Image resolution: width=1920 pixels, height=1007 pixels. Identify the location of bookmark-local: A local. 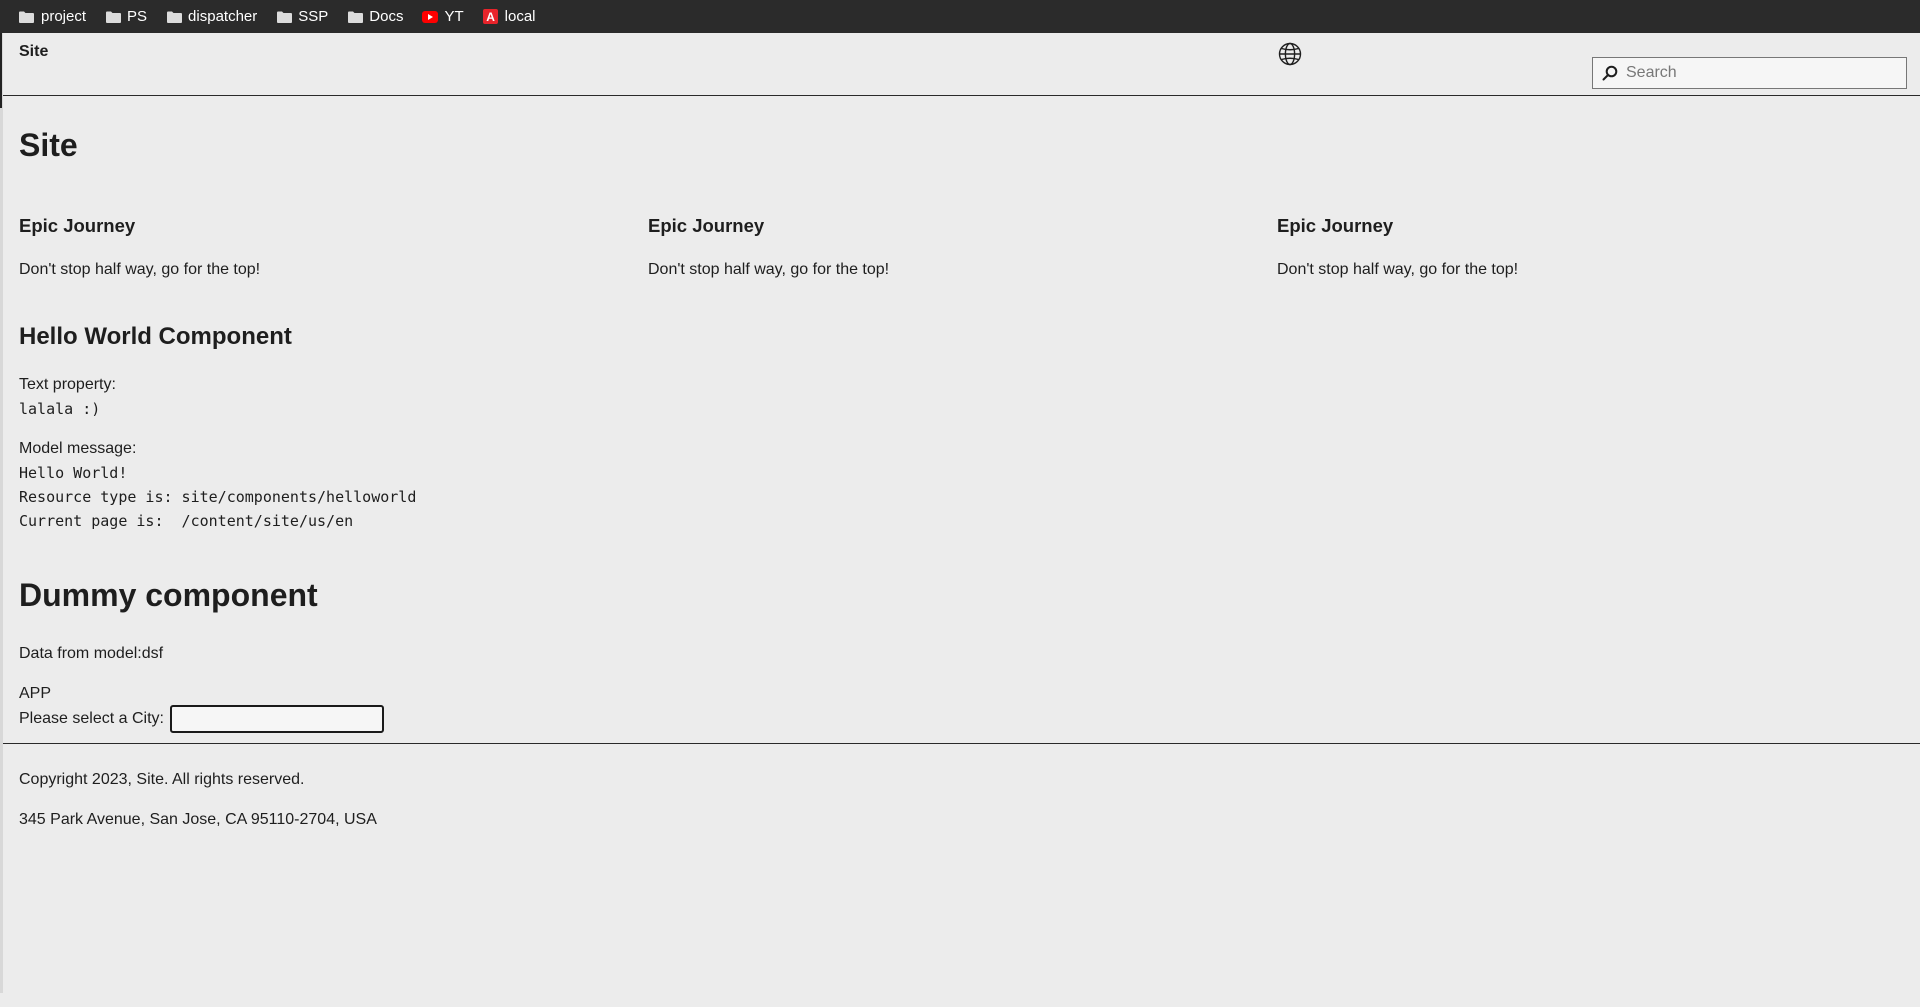
(509, 16).